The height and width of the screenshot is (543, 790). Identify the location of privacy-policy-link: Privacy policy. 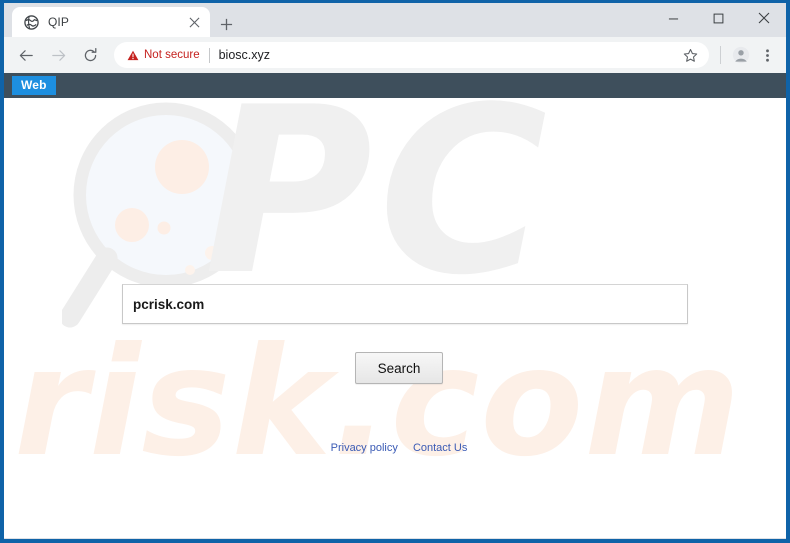
(364, 448).